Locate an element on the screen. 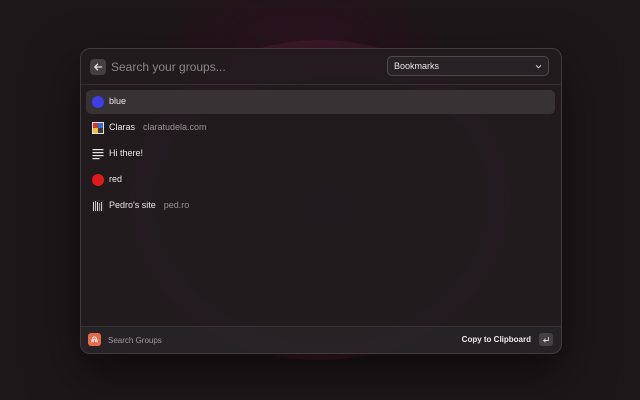 This screenshot has width=640, height=400. item-title: red is located at coordinates (116, 179).